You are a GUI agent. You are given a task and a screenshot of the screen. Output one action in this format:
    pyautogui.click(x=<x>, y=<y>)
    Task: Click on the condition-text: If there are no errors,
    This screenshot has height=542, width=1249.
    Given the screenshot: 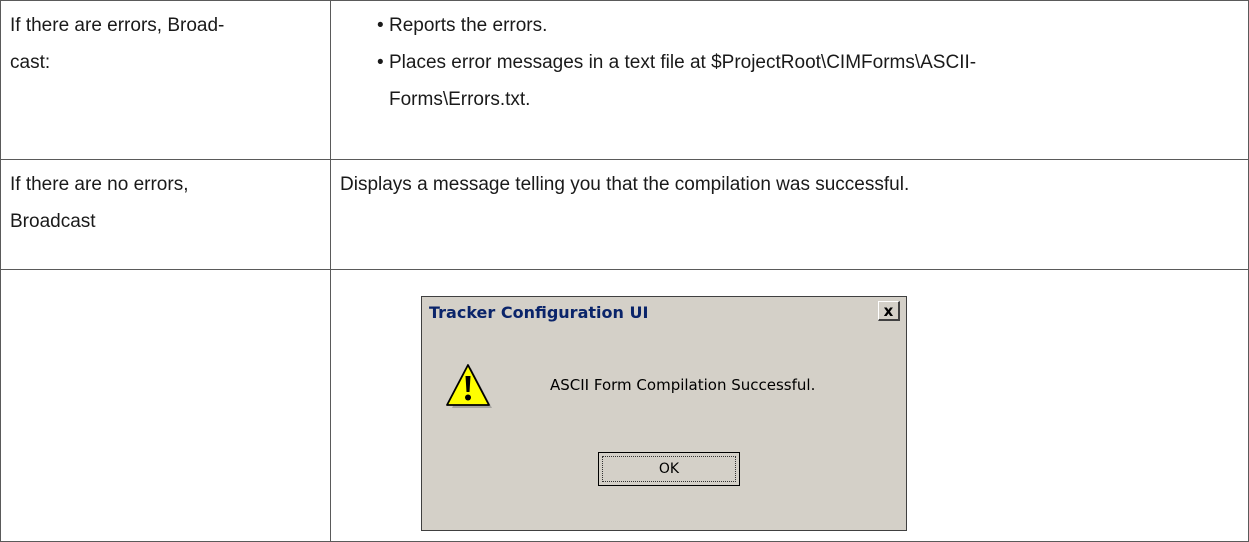 What is the action you would take?
    pyautogui.click(x=99, y=184)
    